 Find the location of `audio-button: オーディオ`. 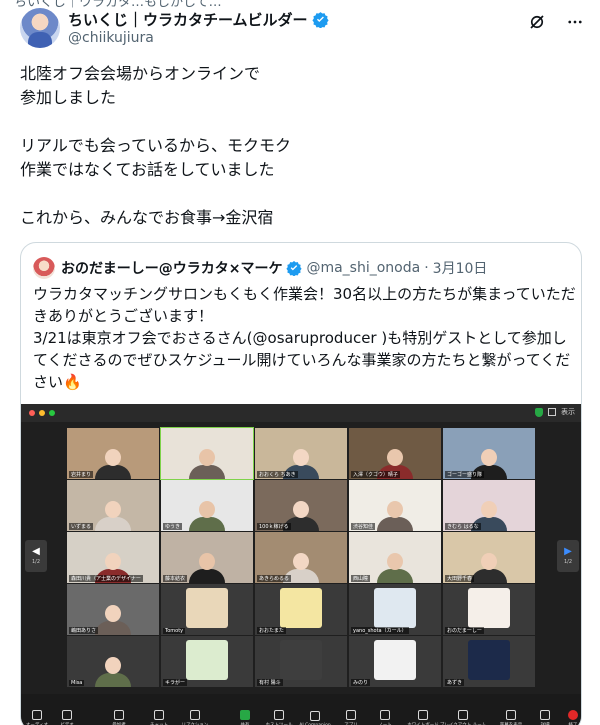

audio-button: オーディオ is located at coordinates (37, 717).